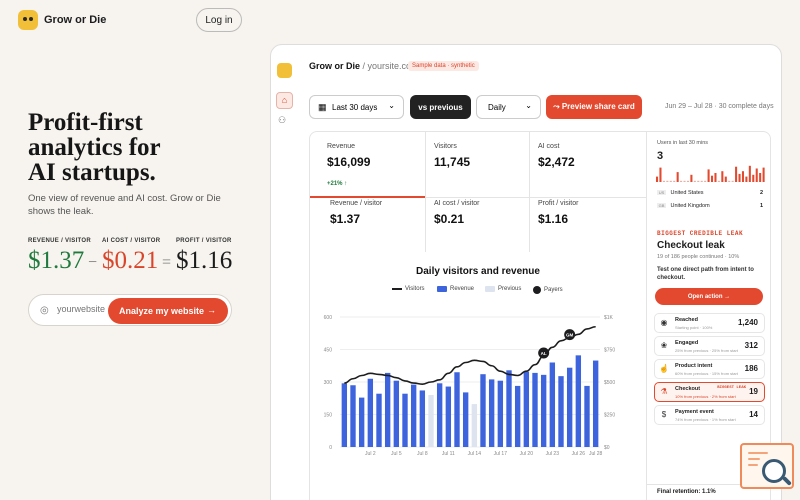 The image size is (800, 500). Describe the element at coordinates (698, 257) in the screenshot. I see `leak-note: 19 of 186 people continued · 10%` at that location.